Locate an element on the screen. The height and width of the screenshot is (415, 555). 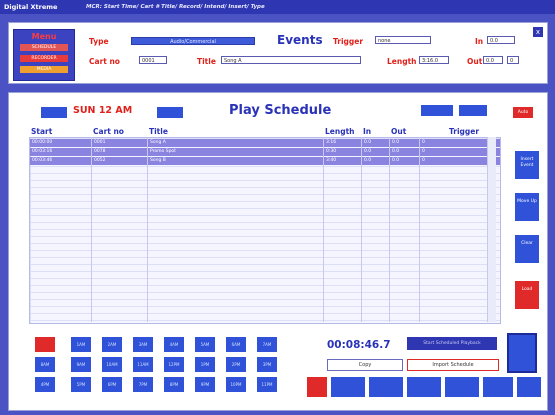
table-row: 00:00:00 0001 Song A 3:16 0.0 0.0 0 is located at coordinates (265, 143).